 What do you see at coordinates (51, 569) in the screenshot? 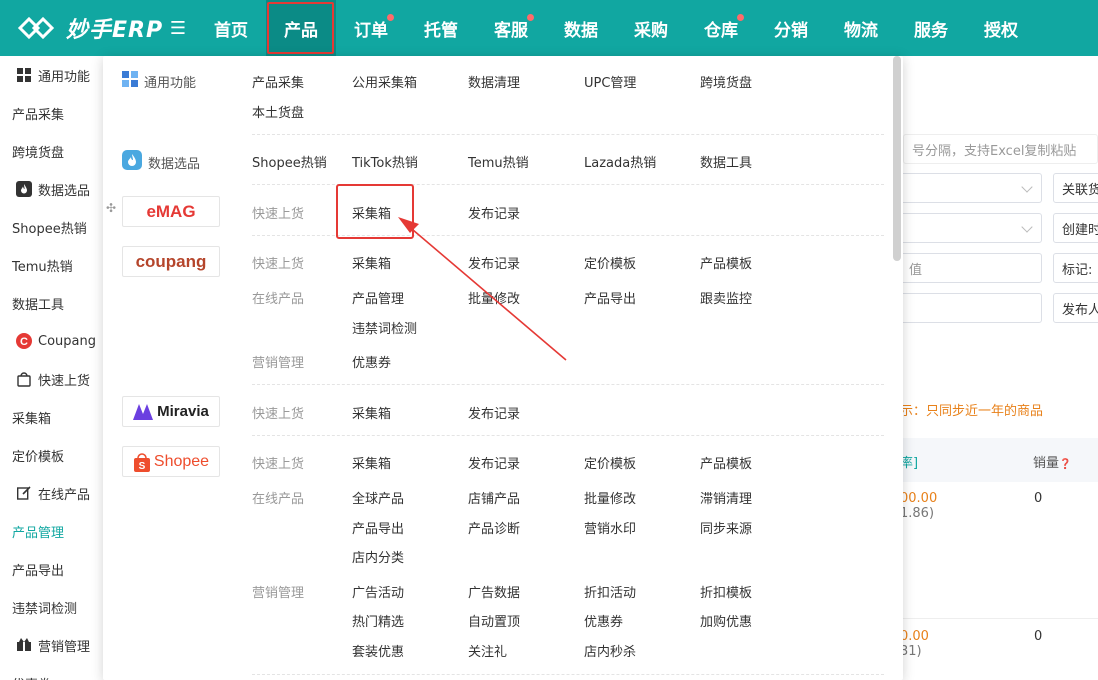
I see `sidebar-item-13: 产品导出` at bounding box center [51, 569].